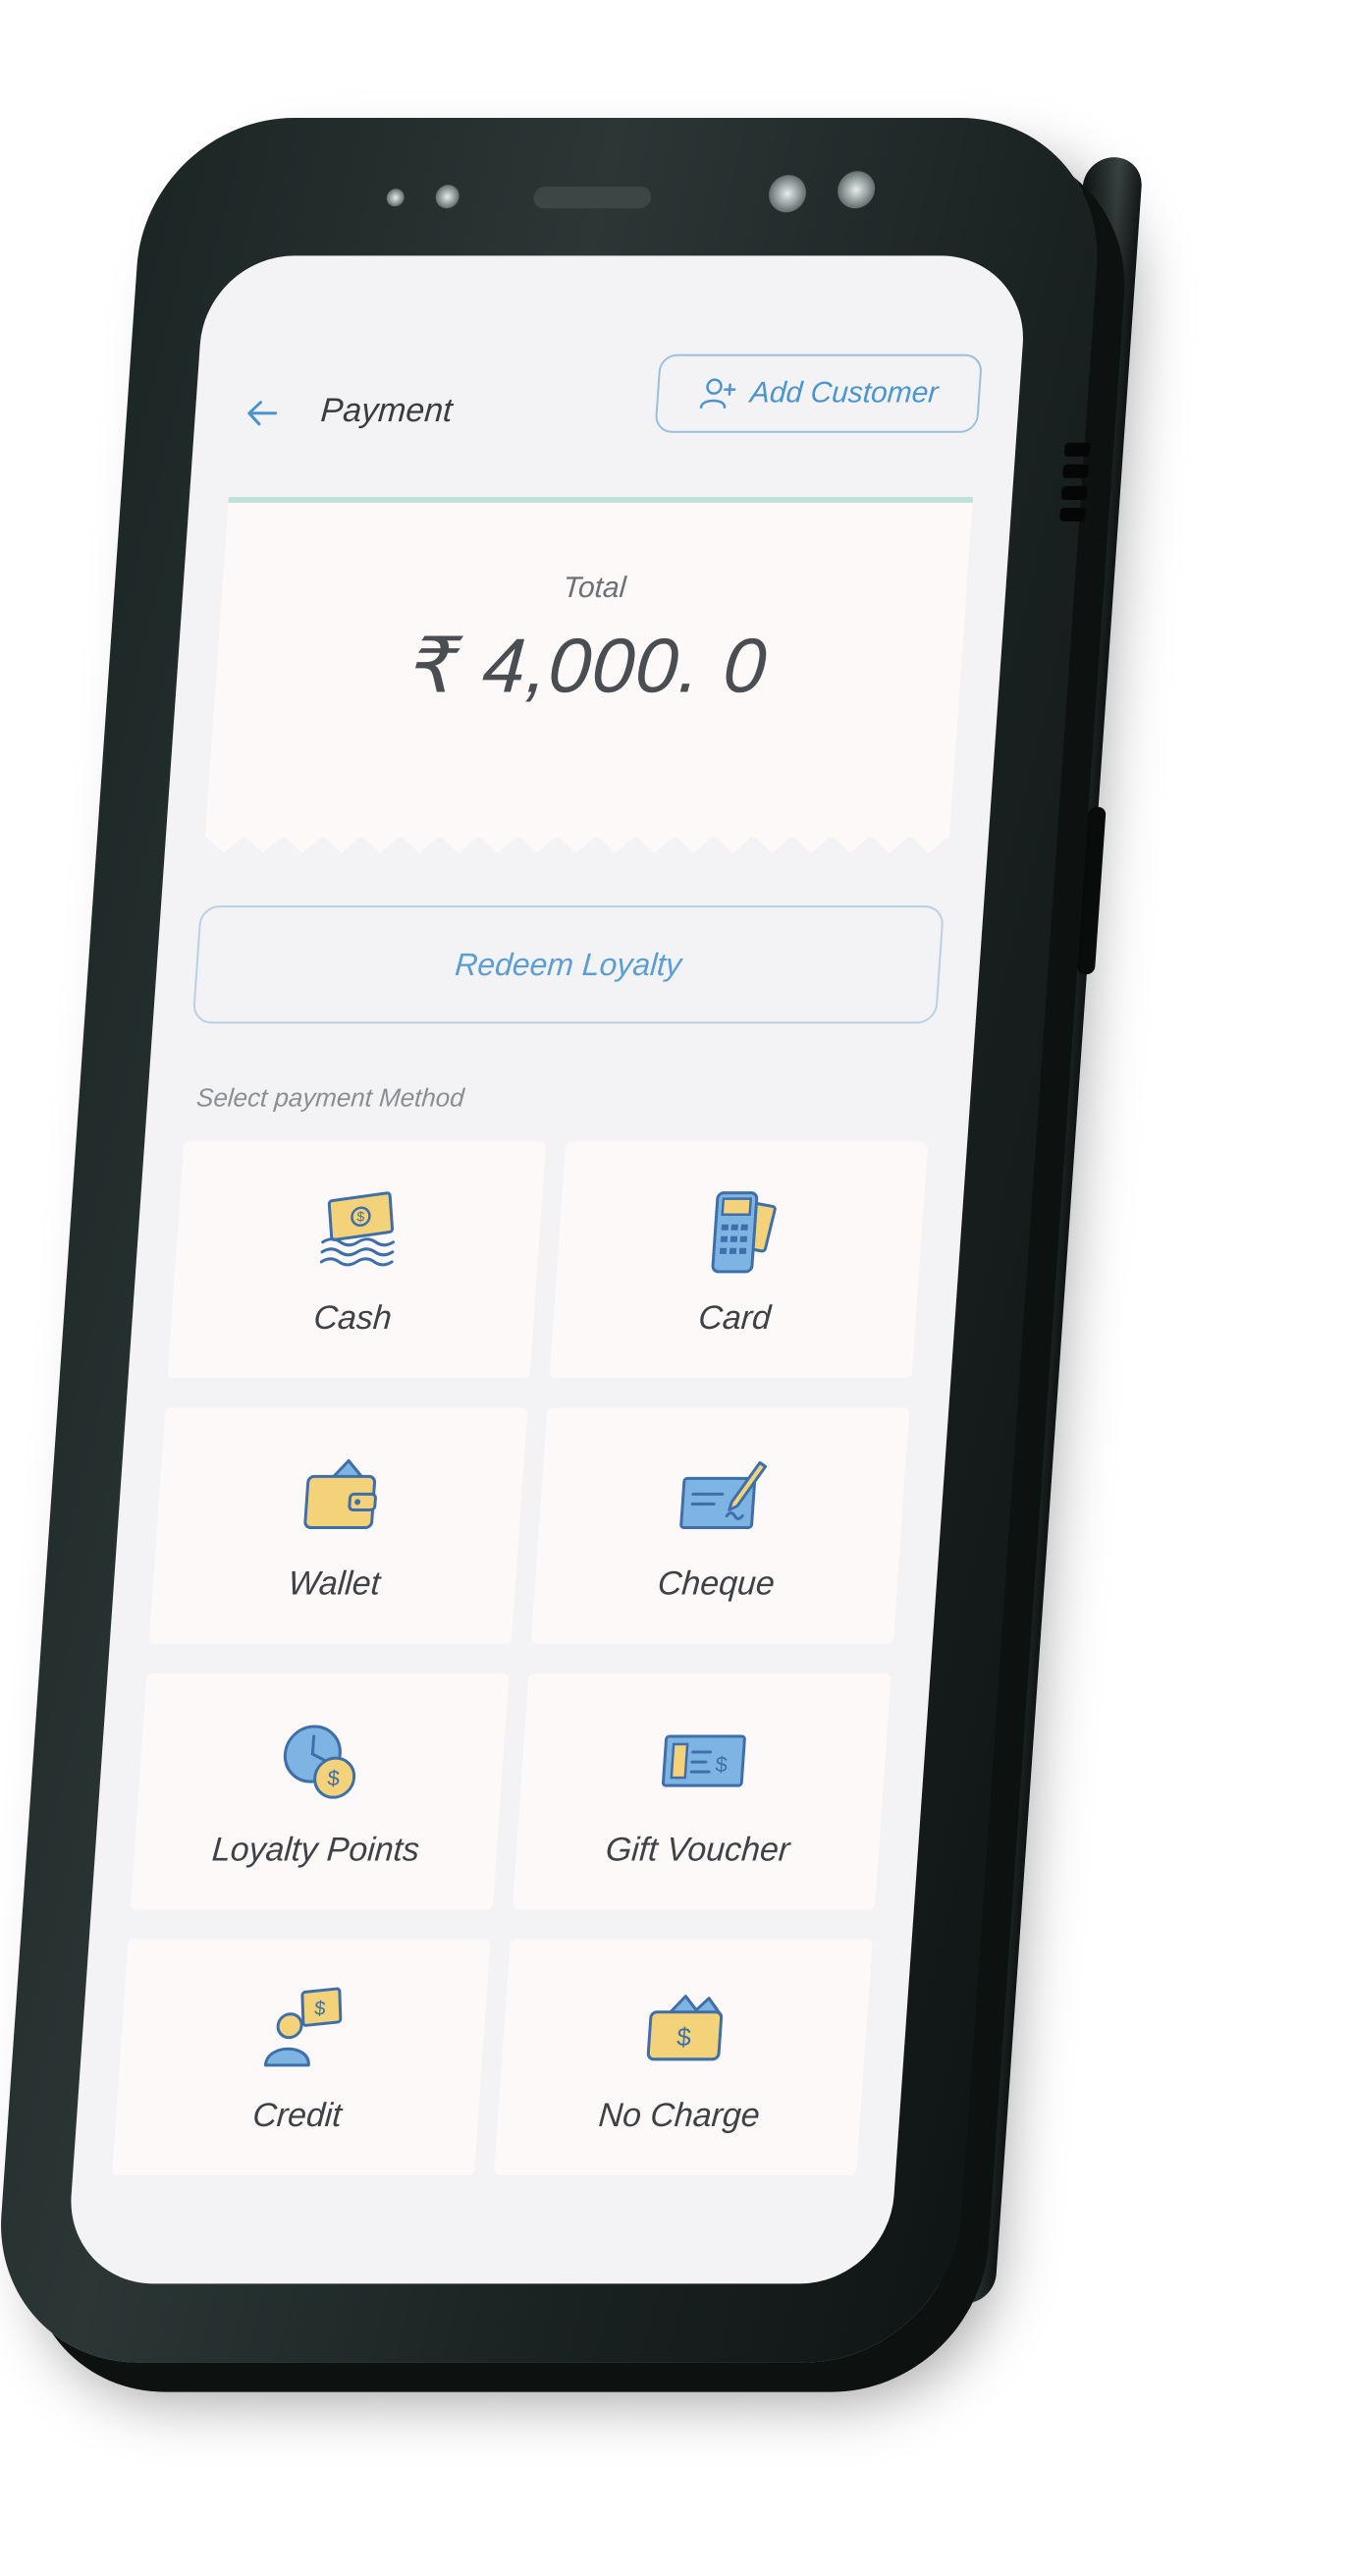 The width and height of the screenshot is (1351, 2576). What do you see at coordinates (716, 1584) in the screenshot?
I see `method-label: Cheque` at bounding box center [716, 1584].